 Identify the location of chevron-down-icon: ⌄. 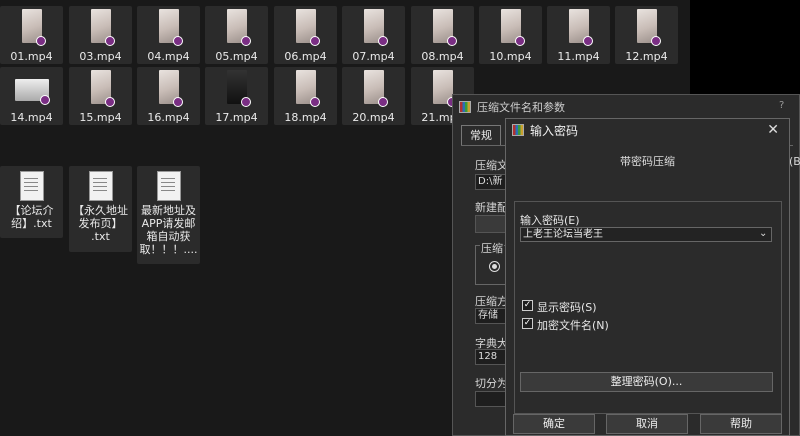
(763, 233).